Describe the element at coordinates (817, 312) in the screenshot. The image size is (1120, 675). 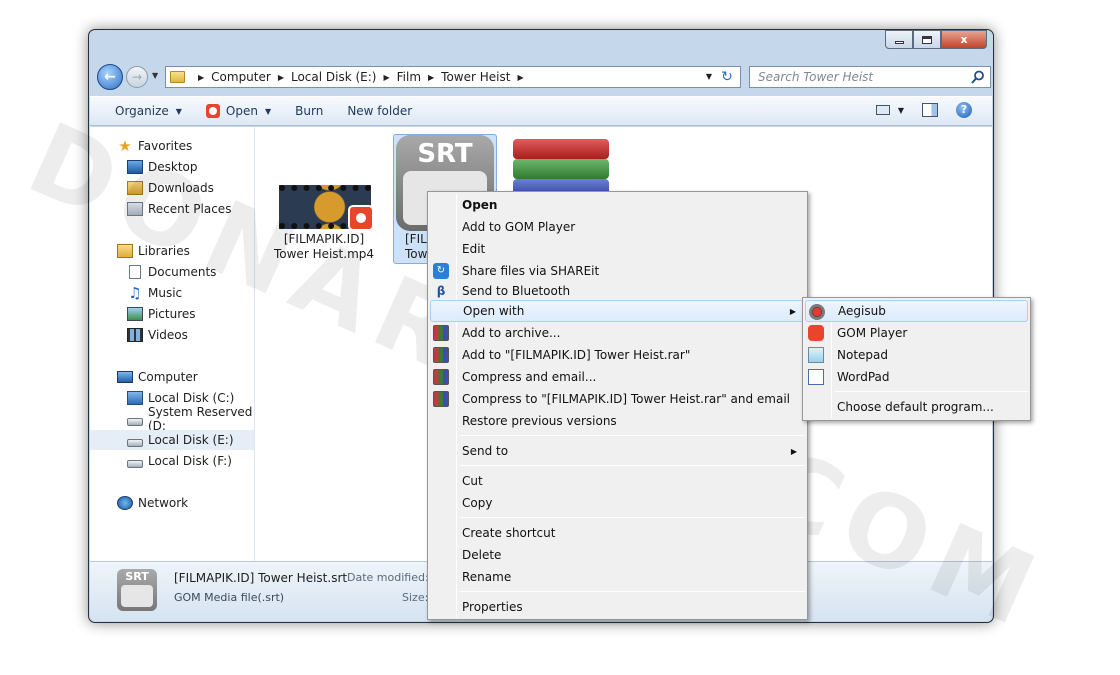
I see `aegisub-icon` at that location.